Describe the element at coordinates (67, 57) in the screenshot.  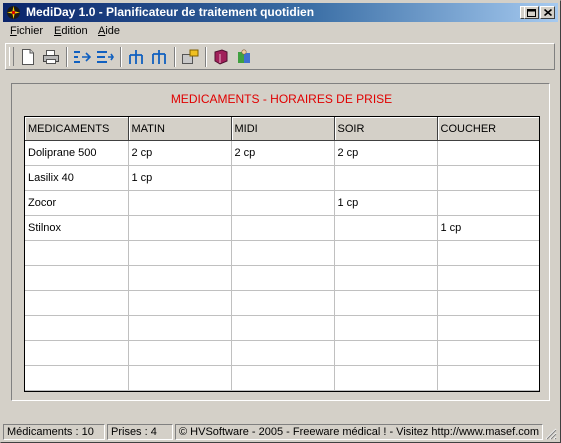
I see `toolbar-separator` at that location.